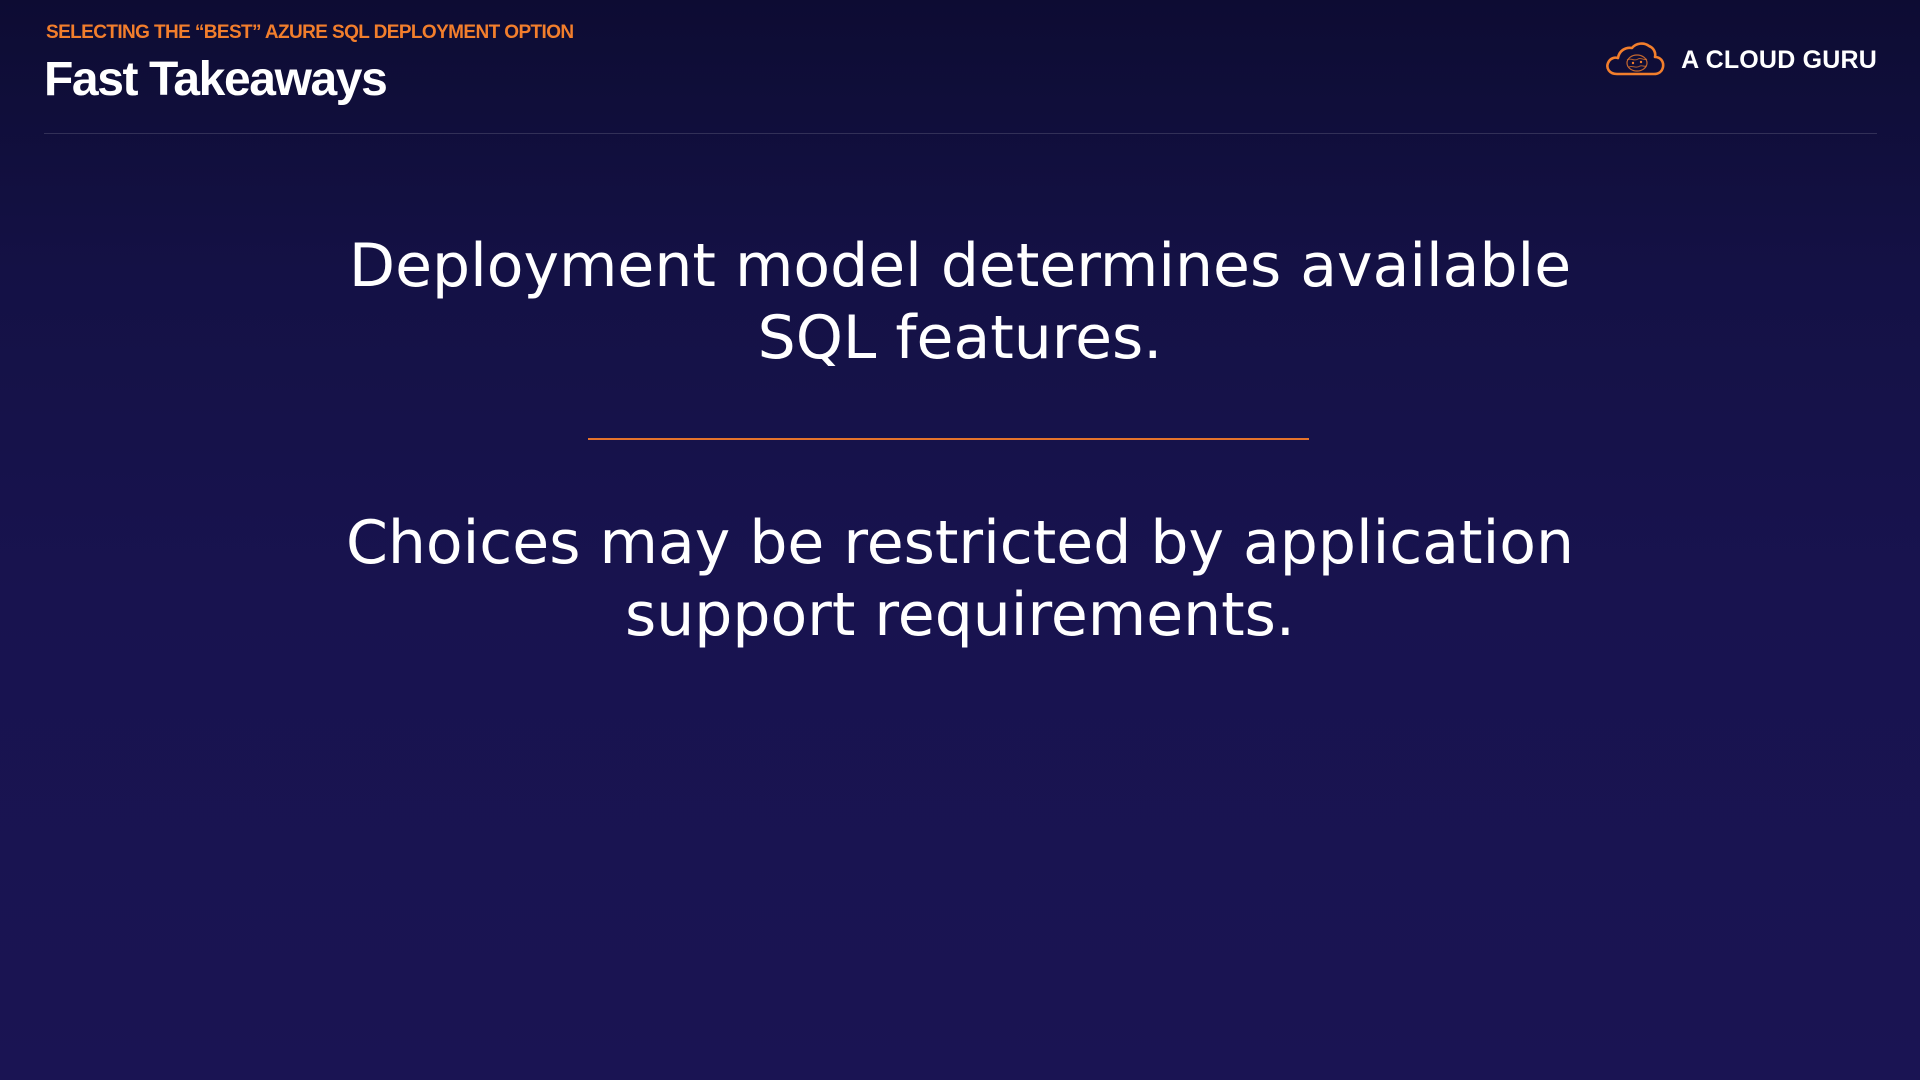 The image size is (1920, 1080). I want to click on takeaway-2-line-1: Choices may be restricted by application, so click(959, 543).